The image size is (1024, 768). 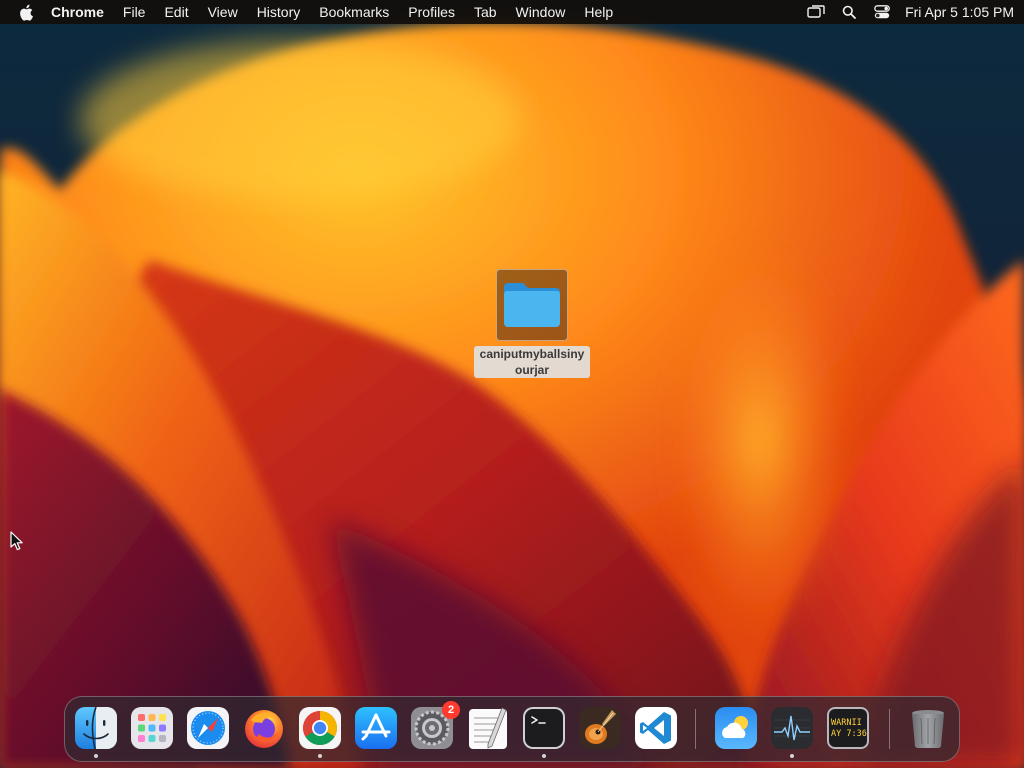 I want to click on dock-item-terminal, so click(x=544, y=732).